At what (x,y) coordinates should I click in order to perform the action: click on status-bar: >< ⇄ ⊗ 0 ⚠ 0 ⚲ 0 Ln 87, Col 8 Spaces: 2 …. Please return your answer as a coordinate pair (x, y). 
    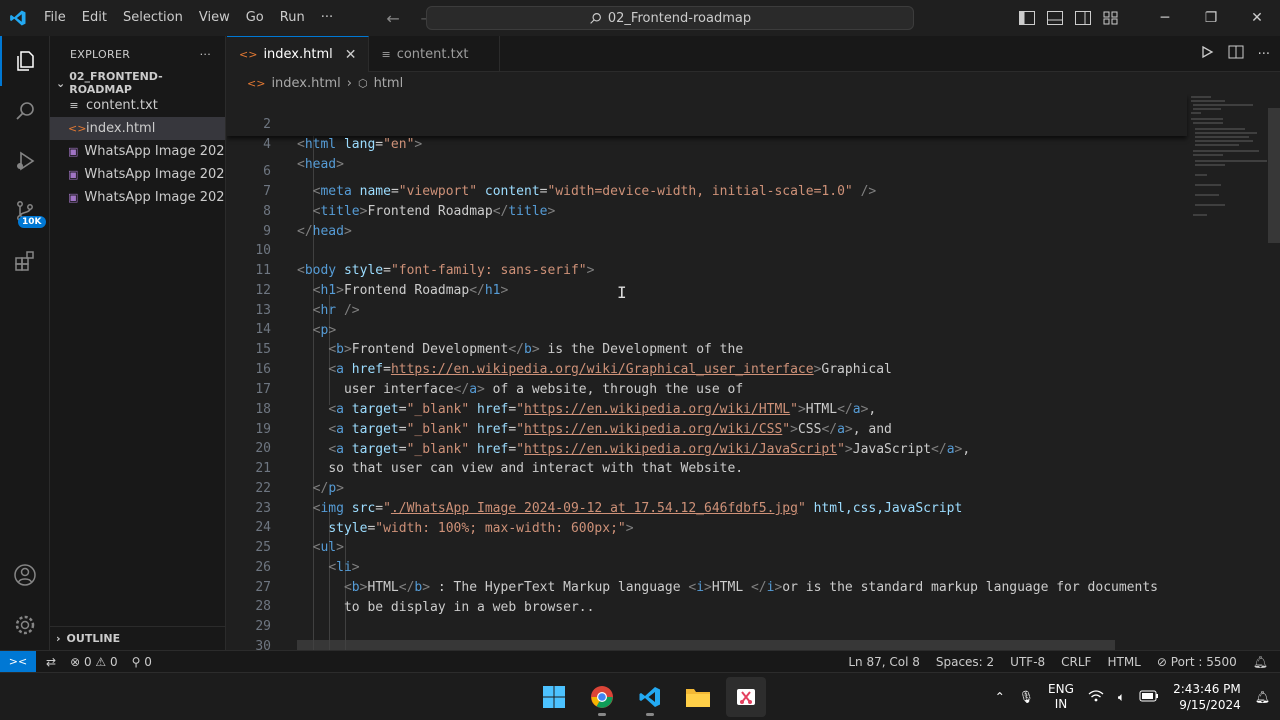
    Looking at the image, I should click on (640, 661).